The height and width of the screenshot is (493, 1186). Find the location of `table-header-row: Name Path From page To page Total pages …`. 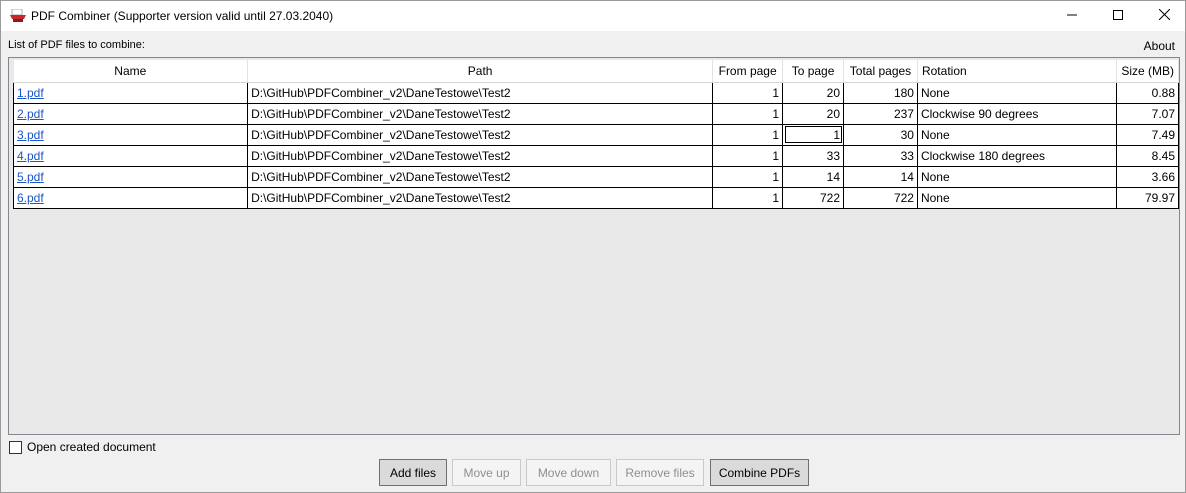

table-header-row: Name Path From page To page Total pages … is located at coordinates (596, 71).